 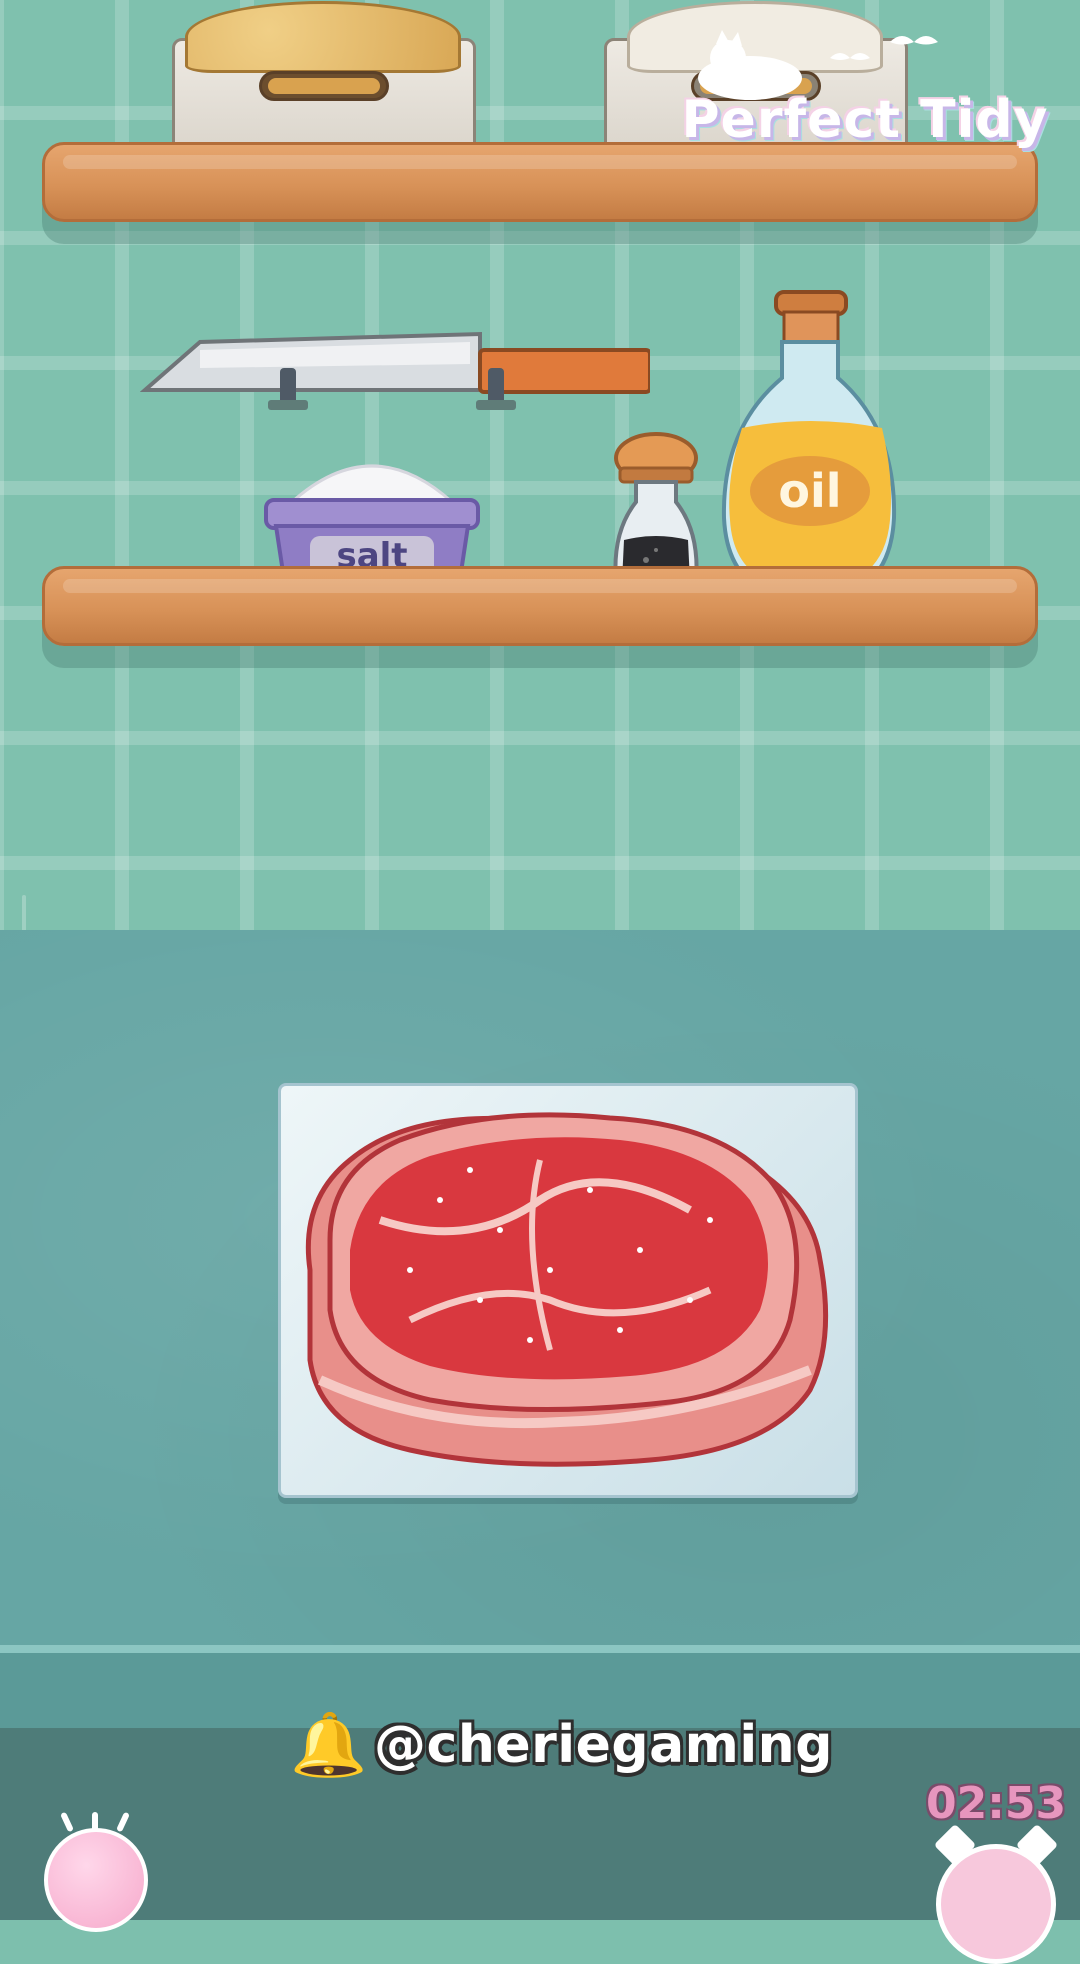 I want to click on box-handle, so click(x=324, y=86).